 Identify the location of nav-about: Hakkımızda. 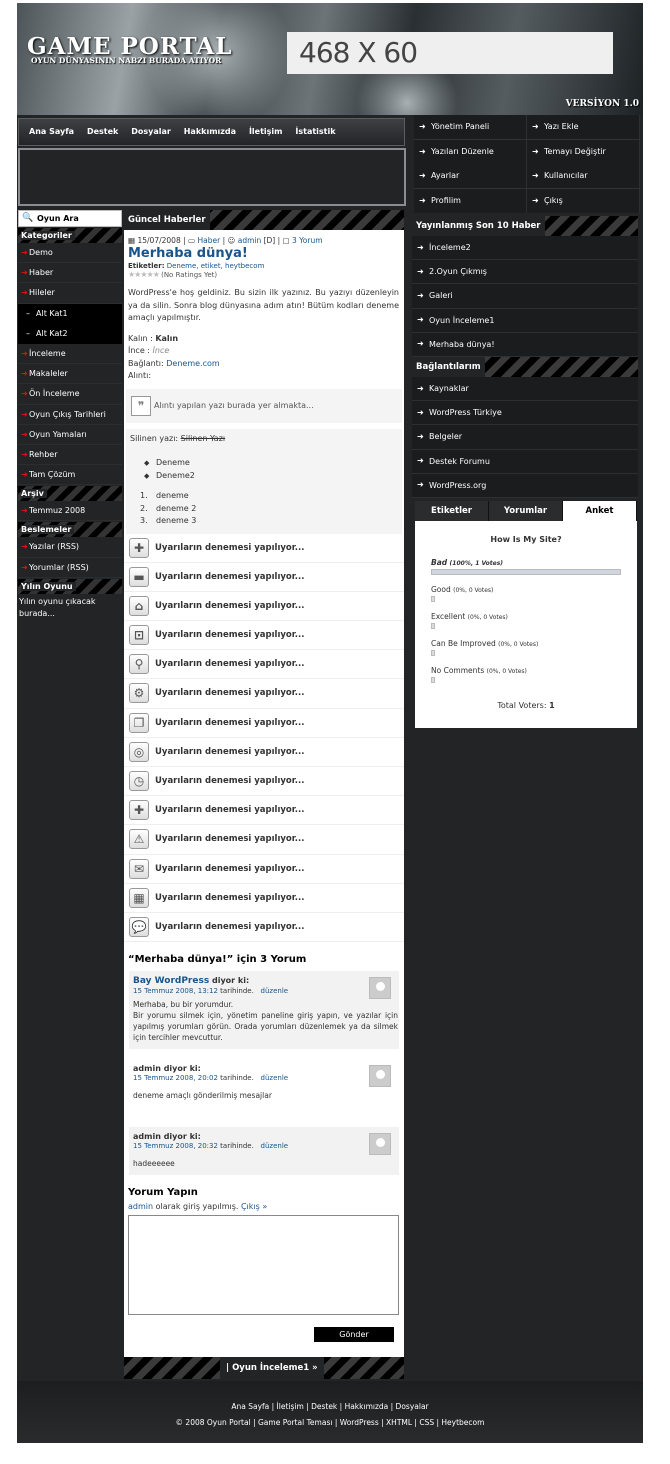
(210, 132).